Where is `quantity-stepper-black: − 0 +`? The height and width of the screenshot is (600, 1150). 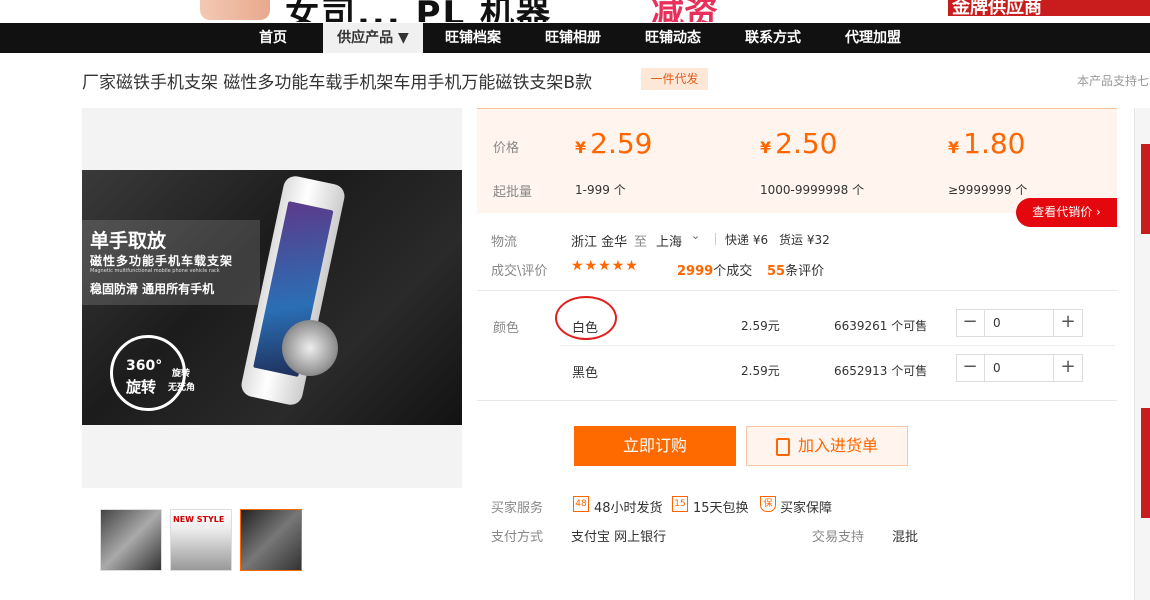 quantity-stepper-black: − 0 + is located at coordinates (1019, 368).